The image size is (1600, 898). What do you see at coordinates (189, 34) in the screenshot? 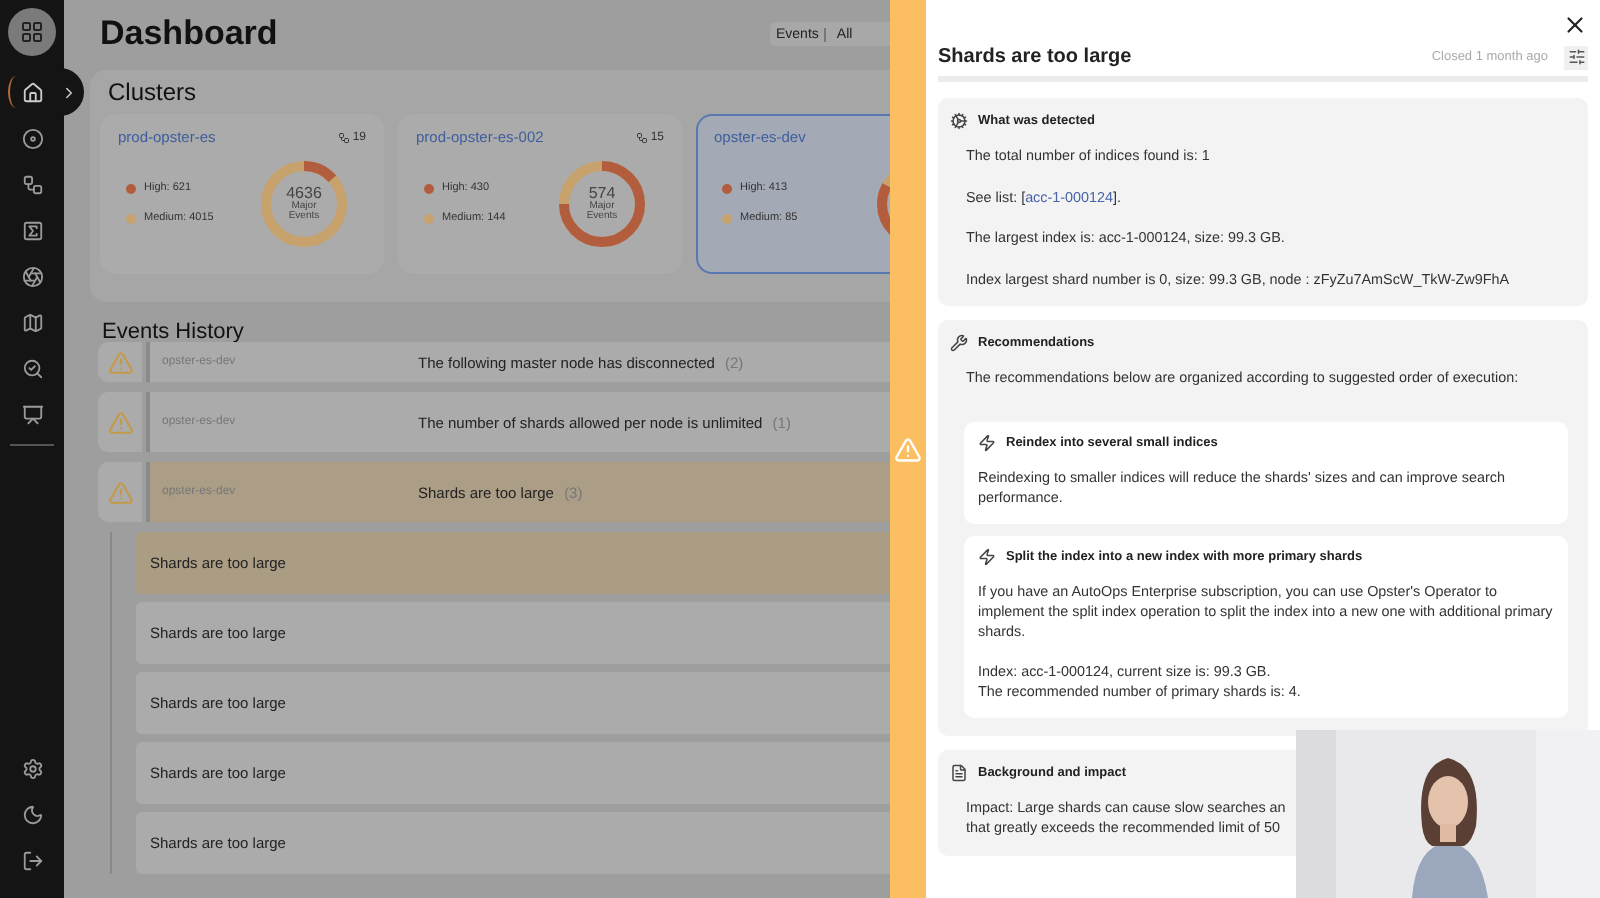
I see `page-title: Dashboard` at bounding box center [189, 34].